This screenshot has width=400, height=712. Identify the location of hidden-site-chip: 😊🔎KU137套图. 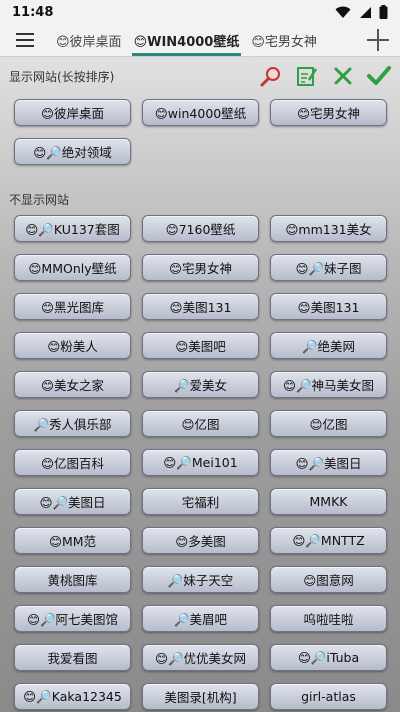
(72, 228).